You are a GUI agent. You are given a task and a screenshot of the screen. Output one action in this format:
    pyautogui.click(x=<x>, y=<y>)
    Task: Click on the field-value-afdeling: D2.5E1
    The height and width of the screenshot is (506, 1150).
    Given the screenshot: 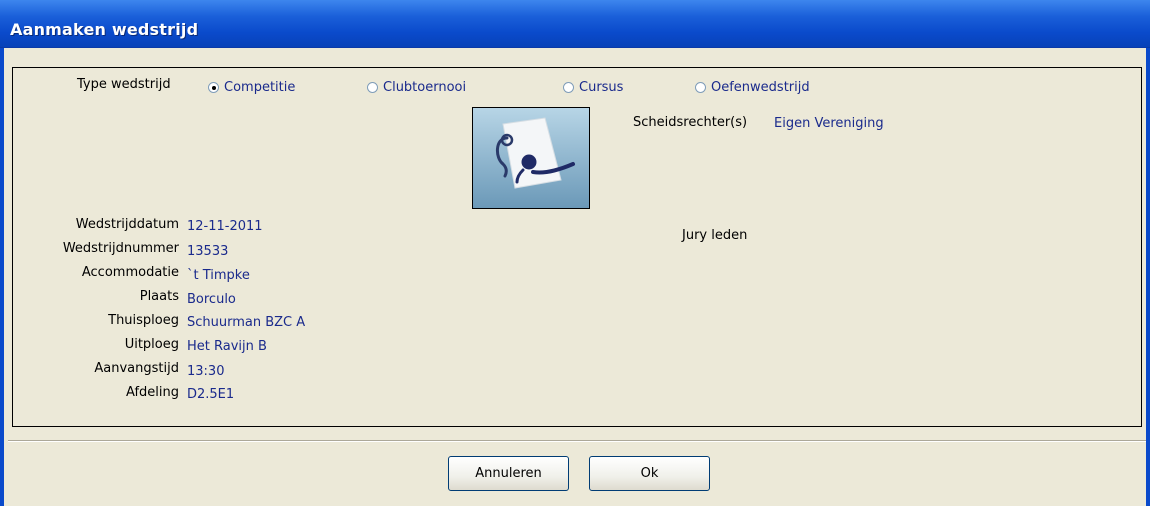 What is the action you would take?
    pyautogui.click(x=211, y=394)
    